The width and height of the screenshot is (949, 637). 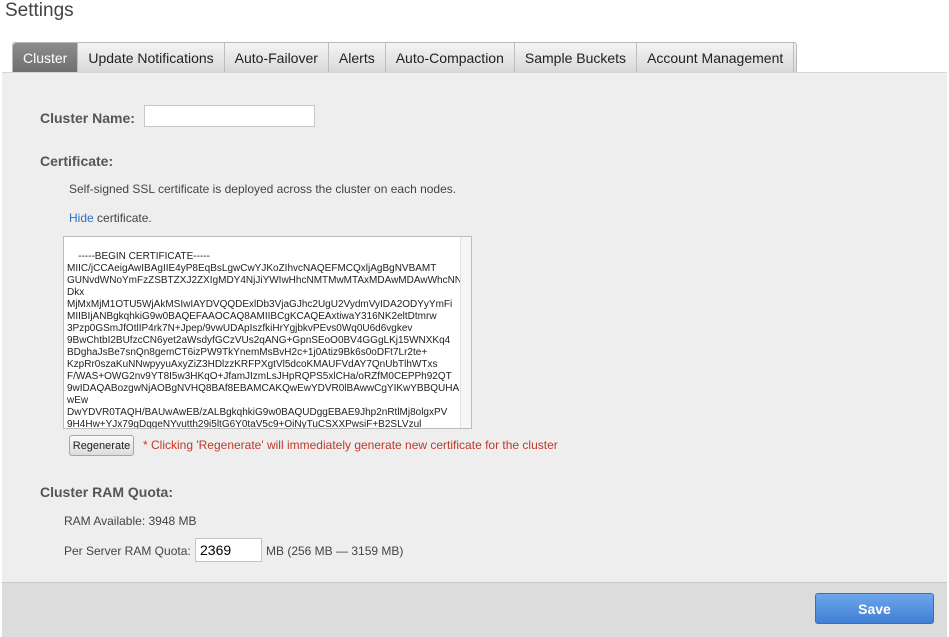 What do you see at coordinates (151, 57) in the screenshot?
I see `tab-update-notifications: Update Notifications` at bounding box center [151, 57].